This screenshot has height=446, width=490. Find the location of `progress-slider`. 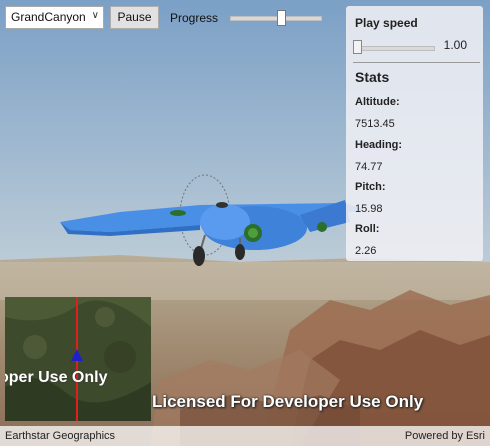

progress-slider is located at coordinates (276, 18).